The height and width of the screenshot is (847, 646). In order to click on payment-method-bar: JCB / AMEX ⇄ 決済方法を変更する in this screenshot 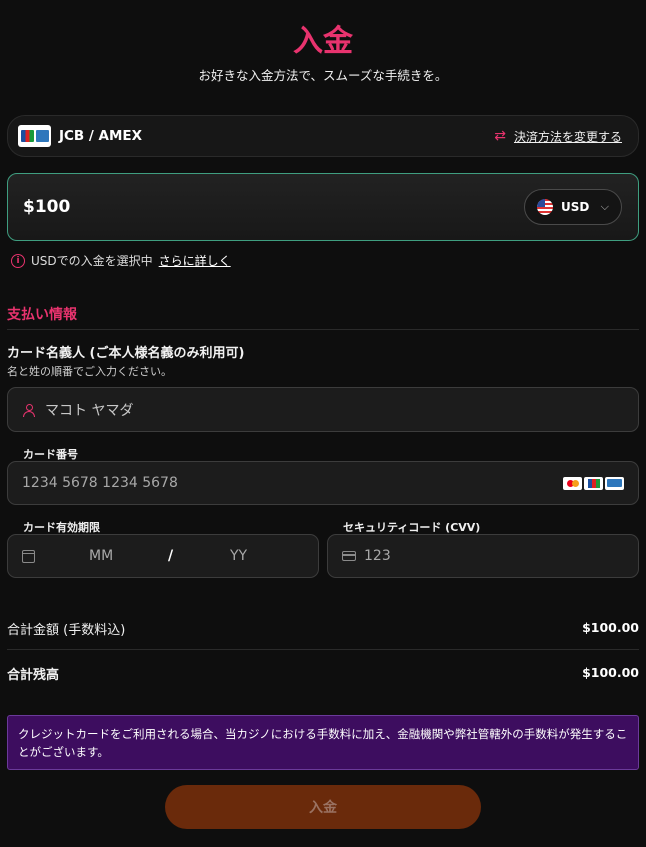, I will do `click(323, 136)`.